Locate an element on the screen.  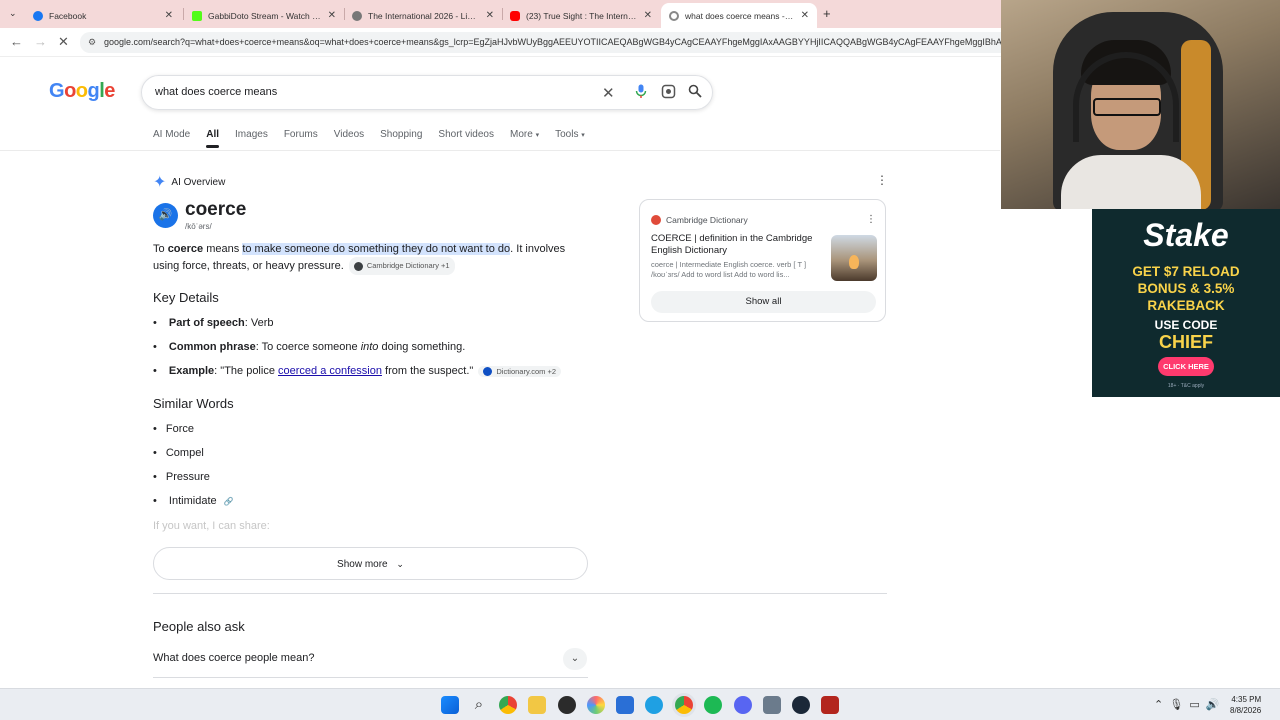
notepad-icon is located at coordinates (772, 705).